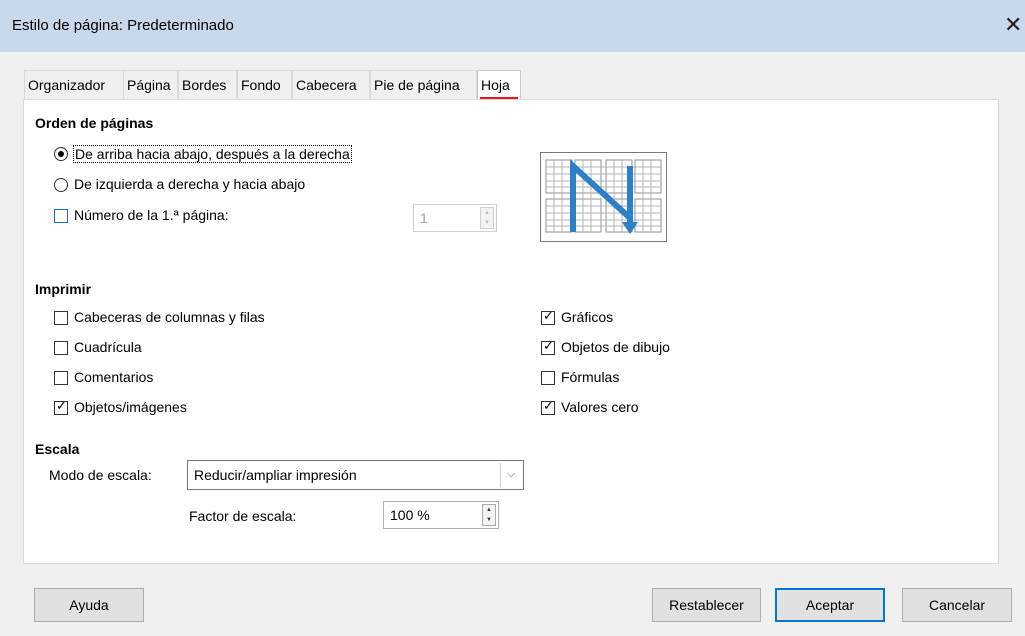 The image size is (1025, 636). I want to click on tab-fondo: Fondo, so click(264, 84).